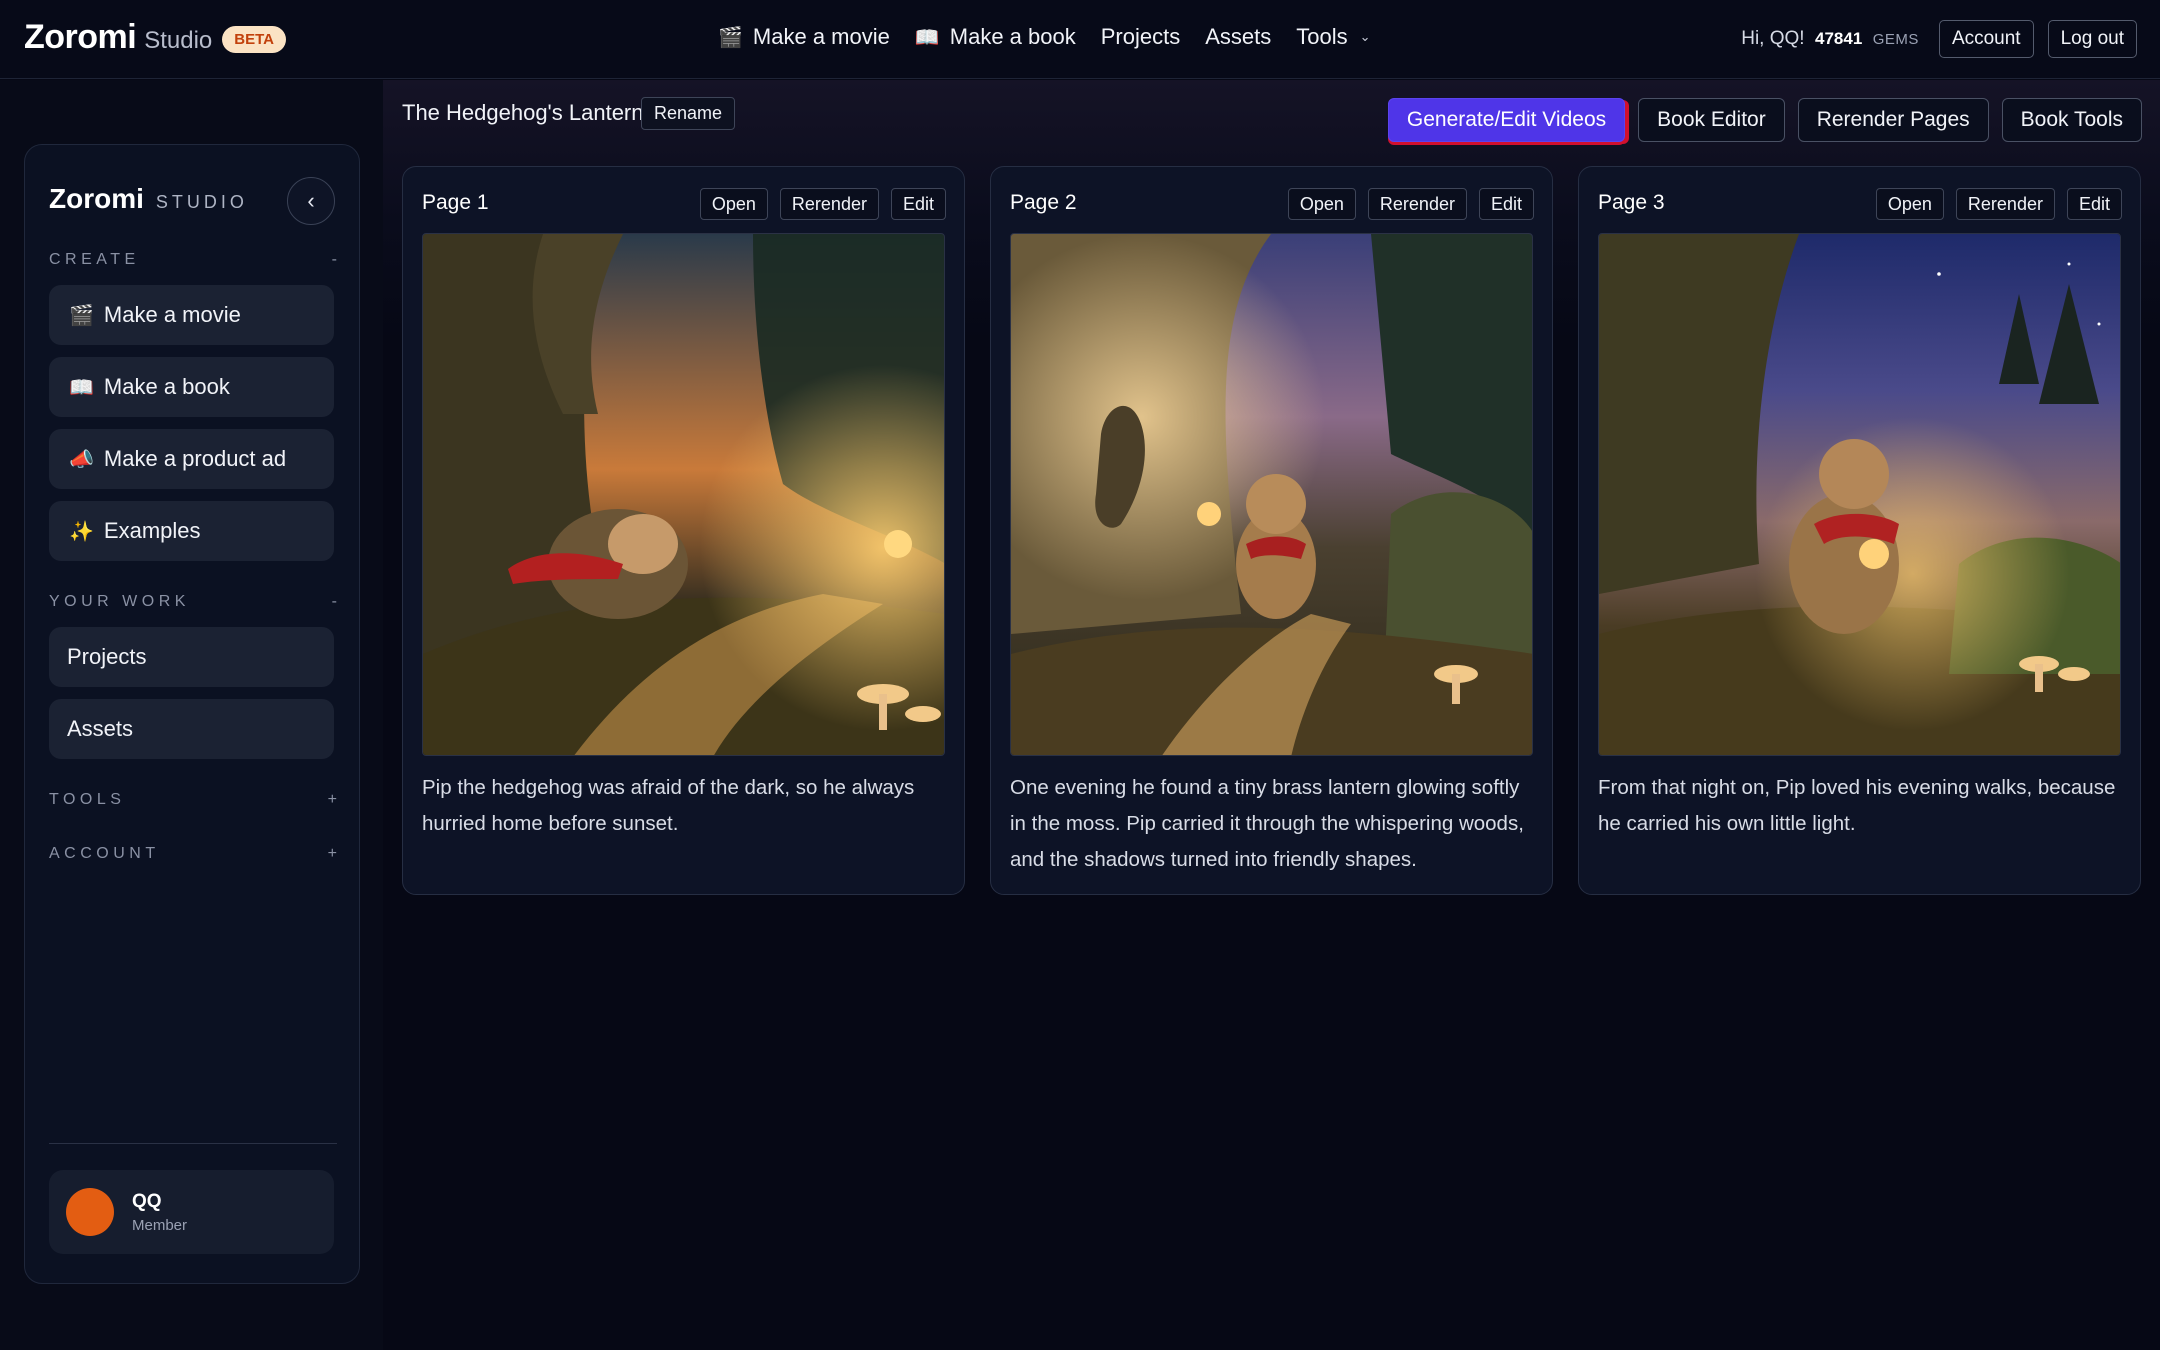 This screenshot has width=2160, height=1350. Describe the element at coordinates (107, 656) in the screenshot. I see `sidebar-item-label: Projects` at that location.